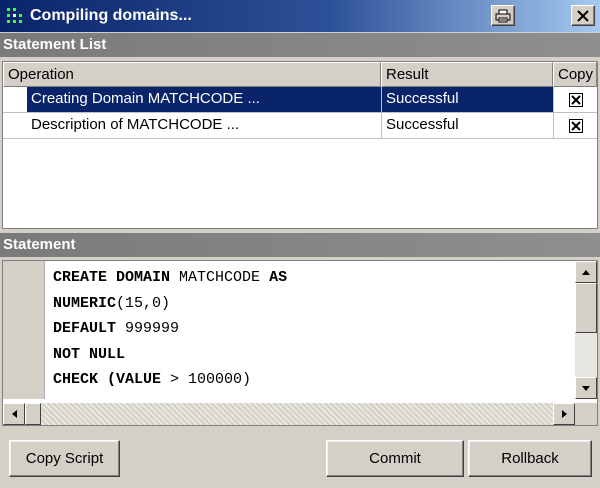  I want to click on table-row: Creating Domain MATCHCODE ... Successful, so click(300, 99).